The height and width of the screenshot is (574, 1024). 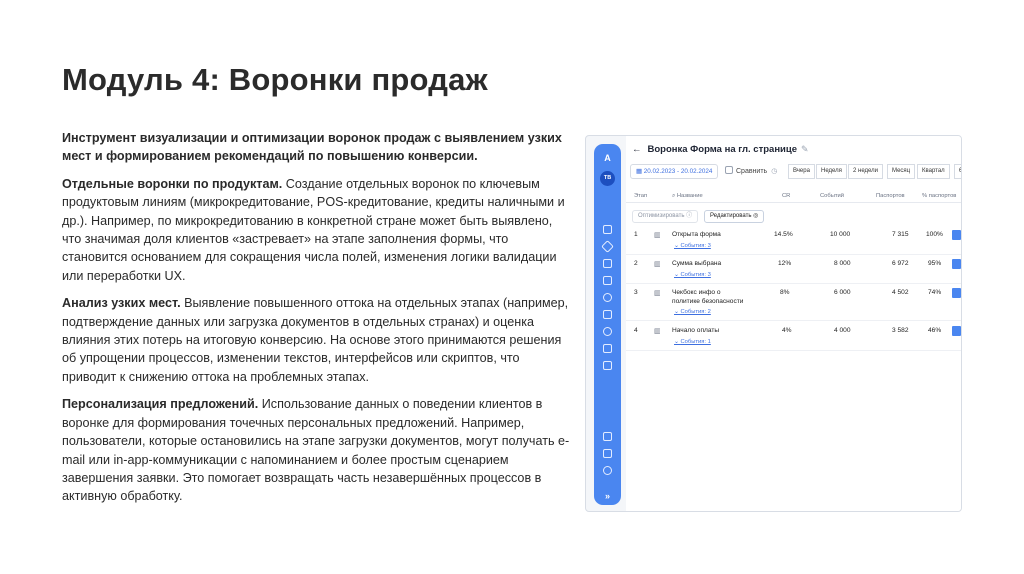 What do you see at coordinates (661, 216) in the screenshot?
I see `optimize-label: Оптимизировать` at bounding box center [661, 216].